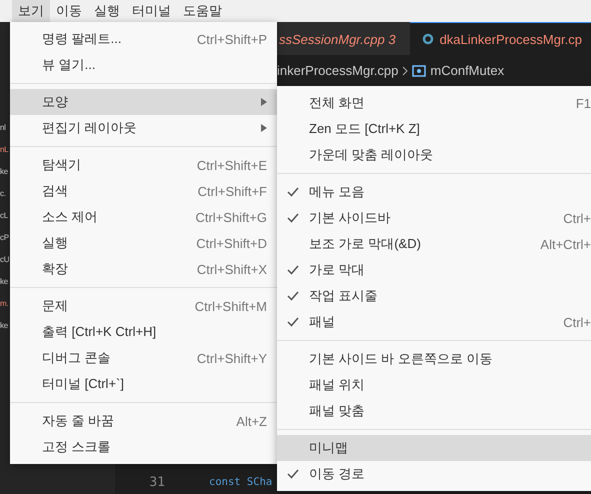  What do you see at coordinates (434, 385) in the screenshot?
I see `menu-item: 패널 위치` at bounding box center [434, 385].